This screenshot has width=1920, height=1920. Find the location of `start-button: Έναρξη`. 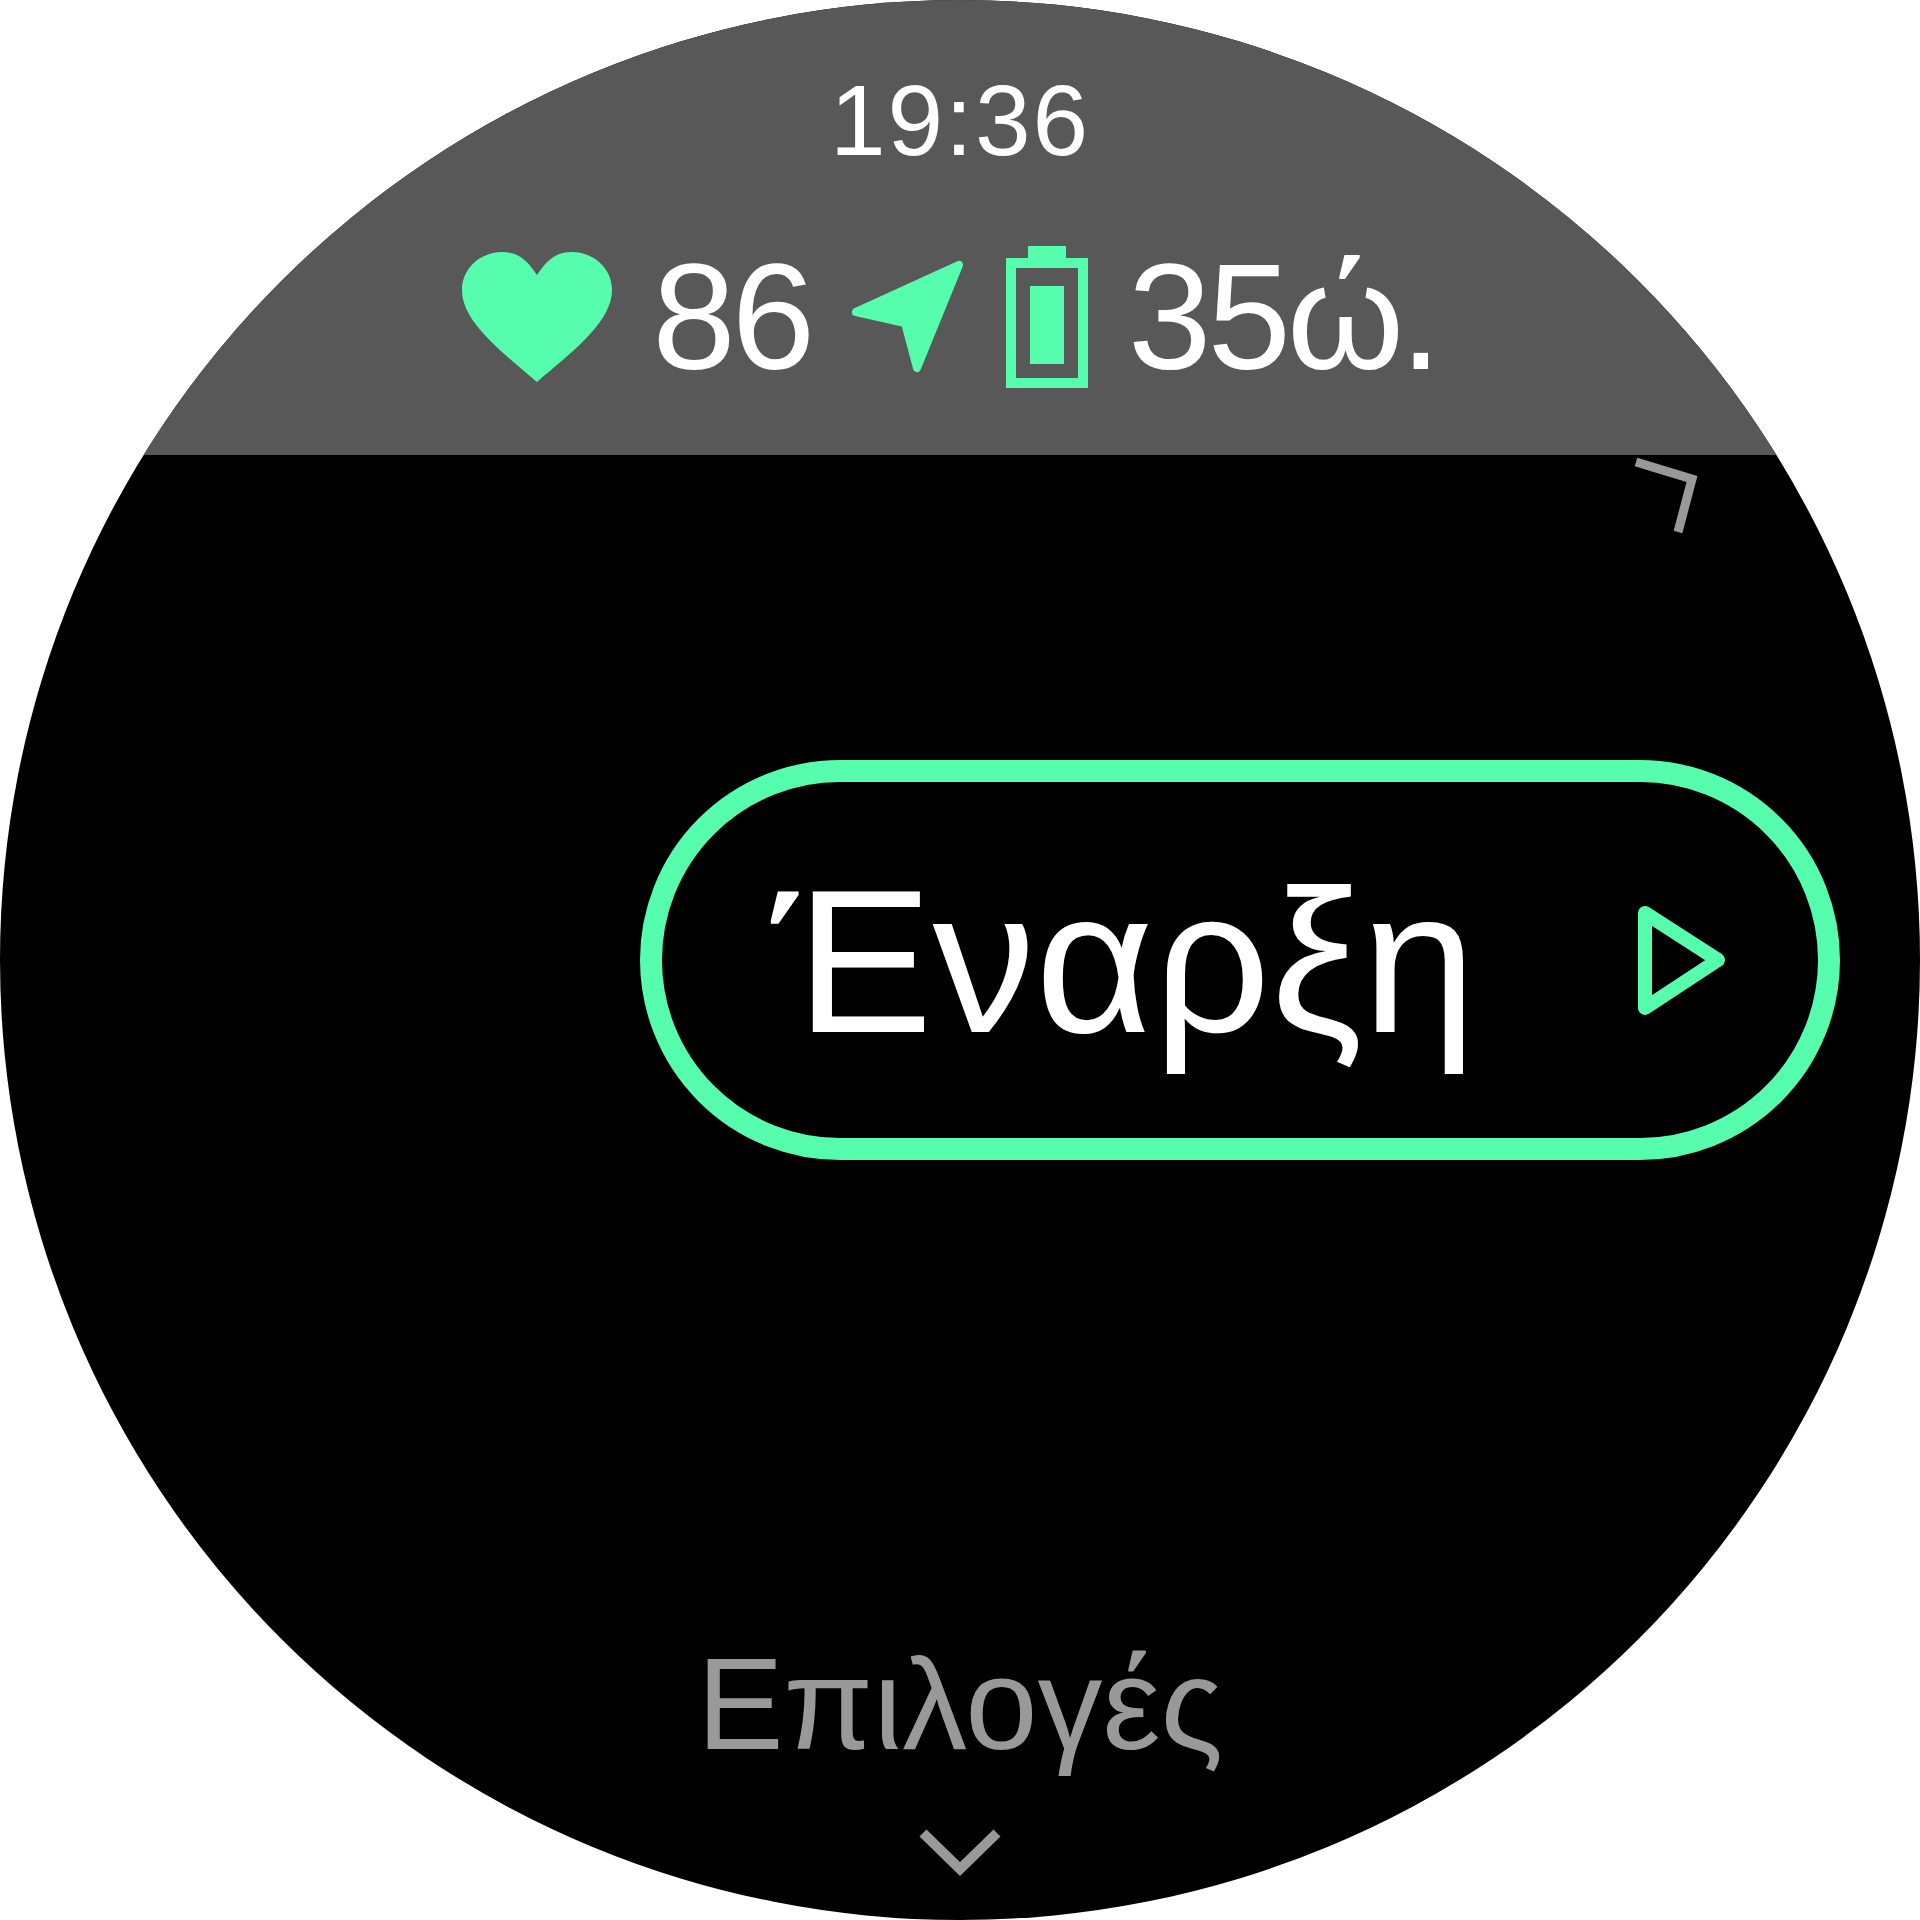

start-button: Έναρξη is located at coordinates (1240, 960).